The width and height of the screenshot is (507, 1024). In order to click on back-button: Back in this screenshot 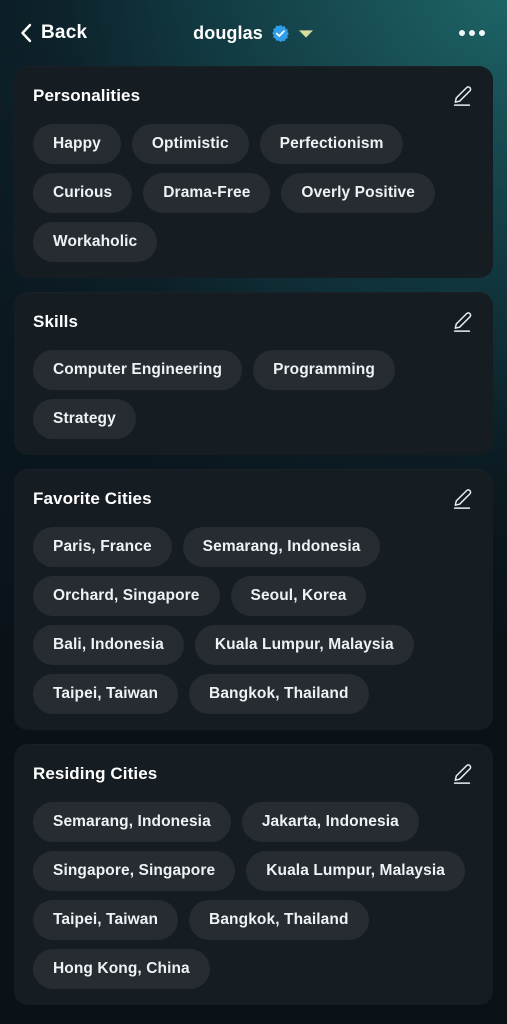, I will do `click(53, 33)`.